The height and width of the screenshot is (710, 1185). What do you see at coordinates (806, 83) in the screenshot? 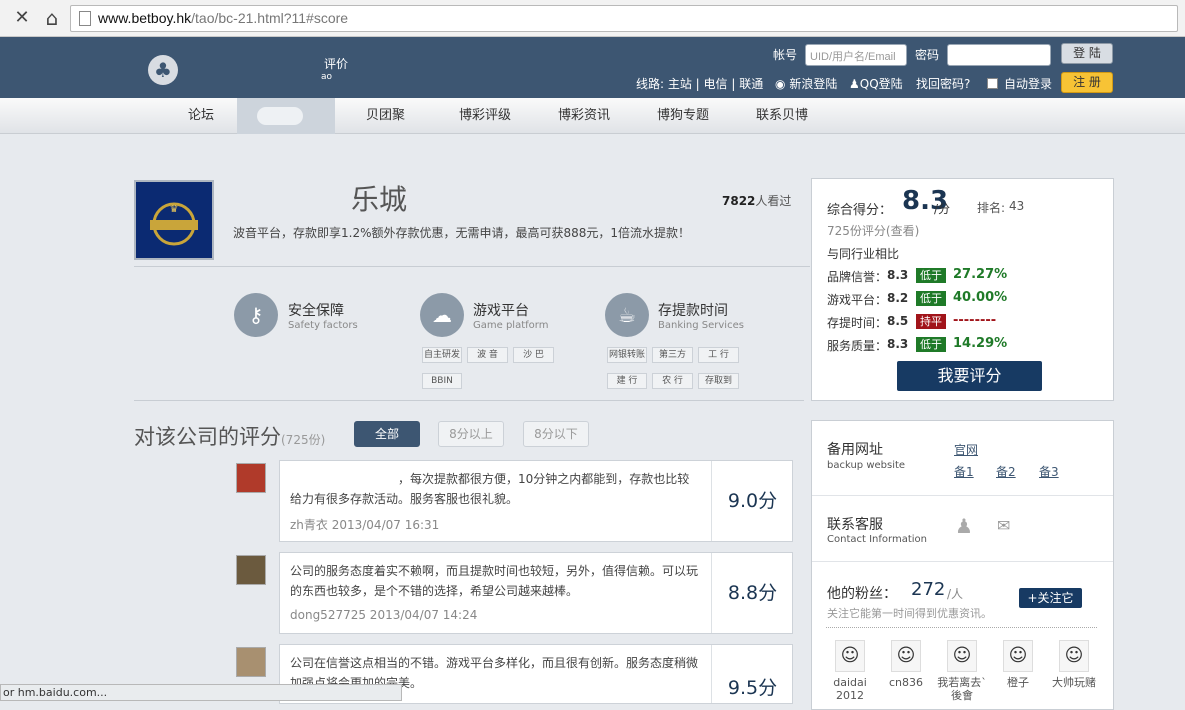
I see `weibo-login-link: ◉ 新浪登陆` at bounding box center [806, 83].